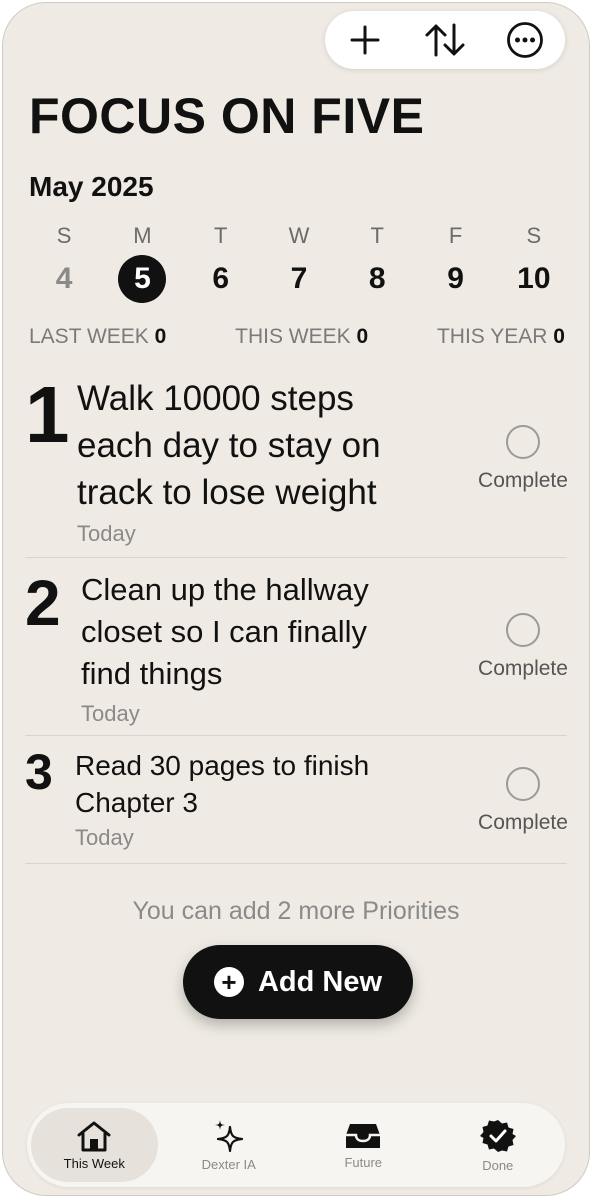 This screenshot has height=1198, width=592. I want to click on day-of-week-label: M, so click(142, 235).